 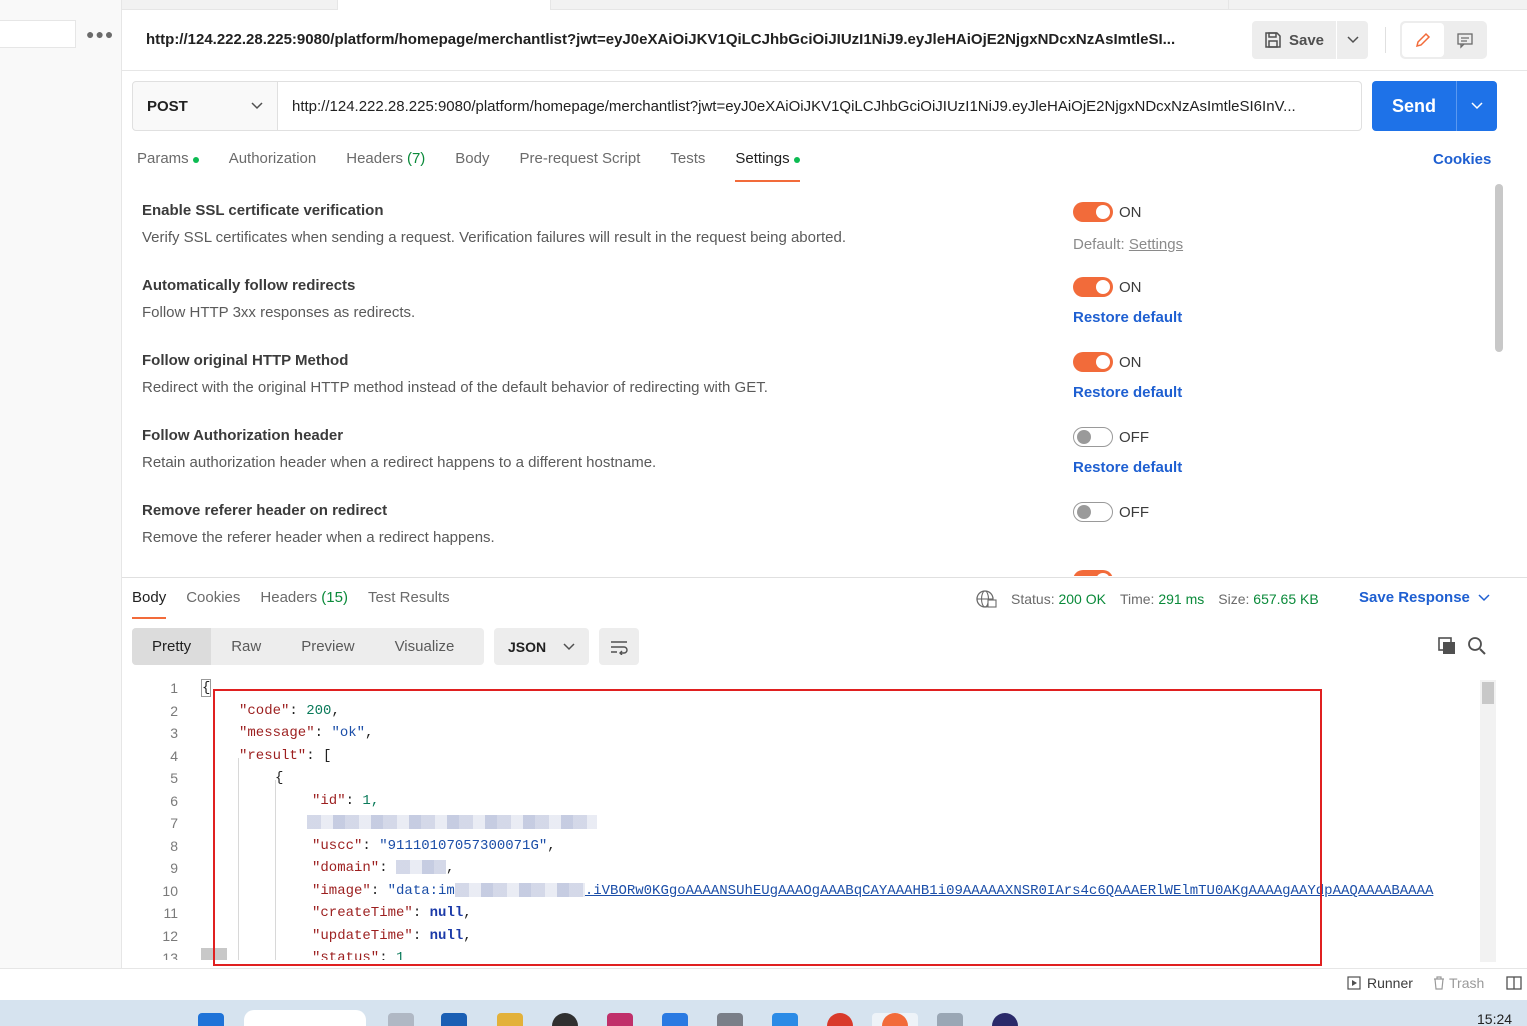 I want to click on save-button: Save, so click(x=1294, y=40).